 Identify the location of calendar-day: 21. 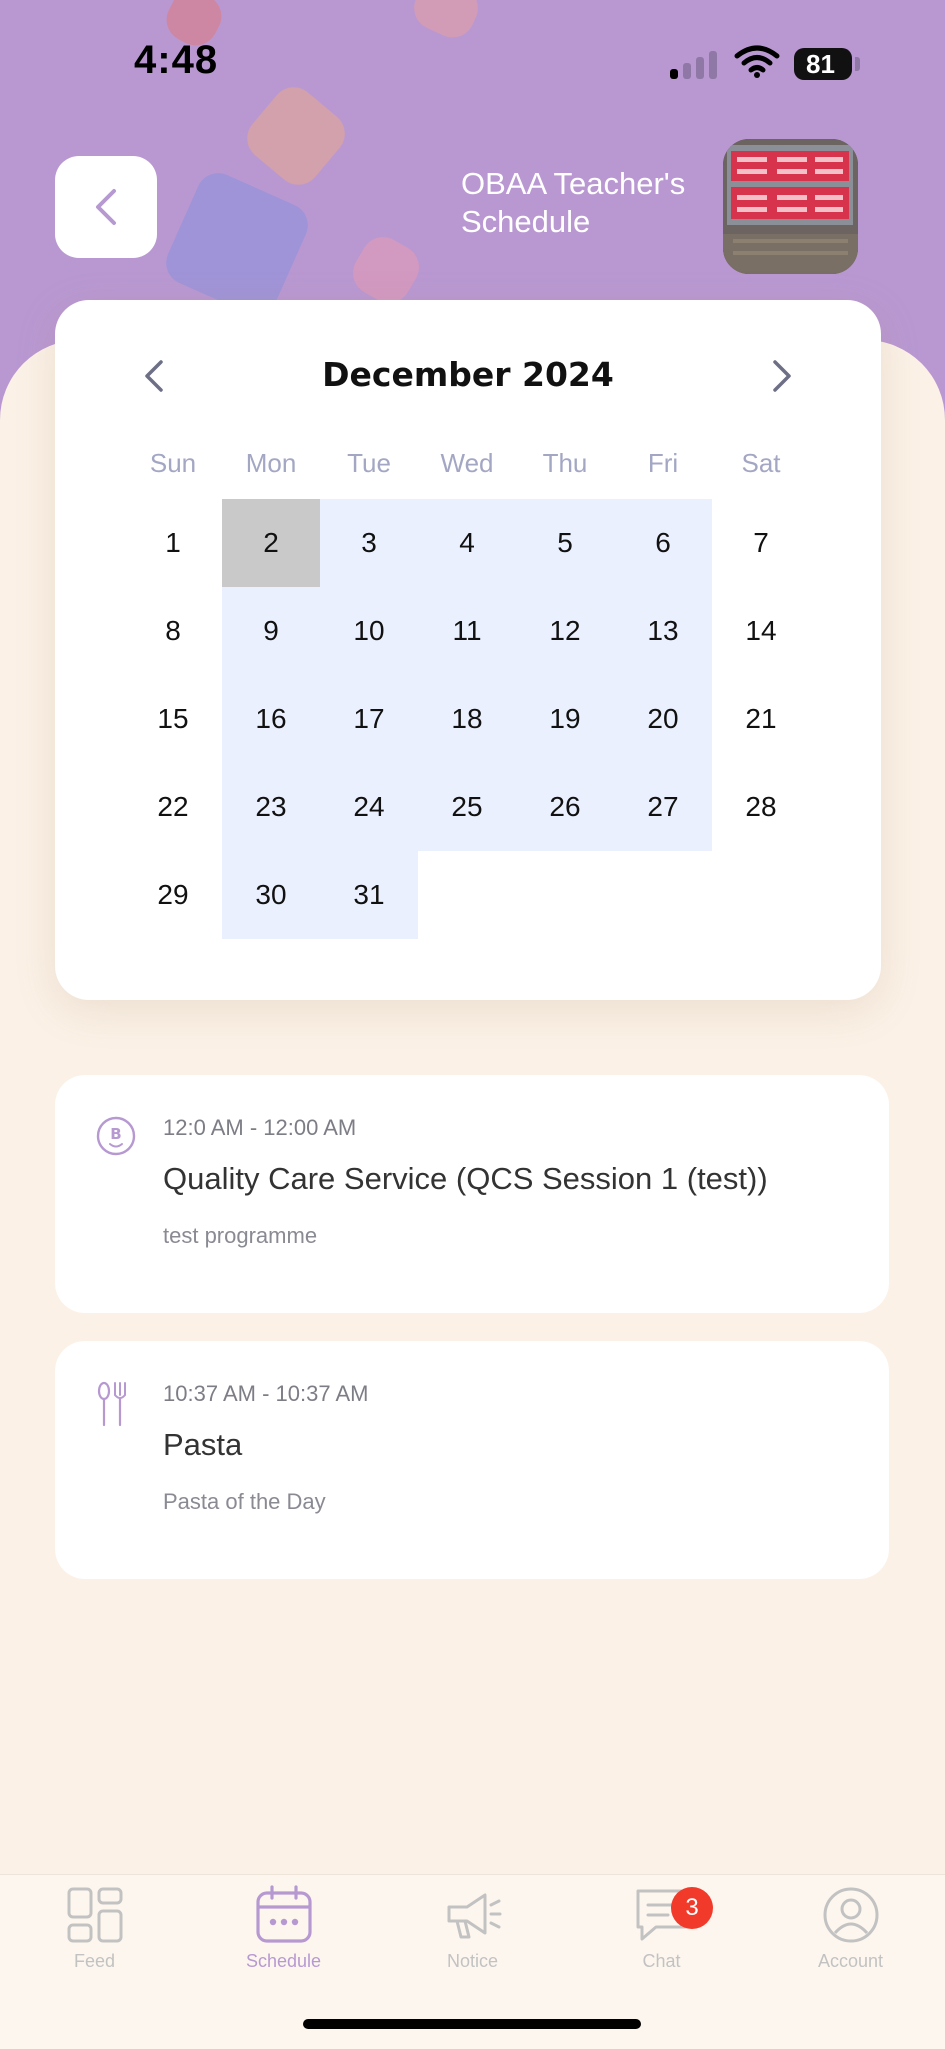
(761, 719).